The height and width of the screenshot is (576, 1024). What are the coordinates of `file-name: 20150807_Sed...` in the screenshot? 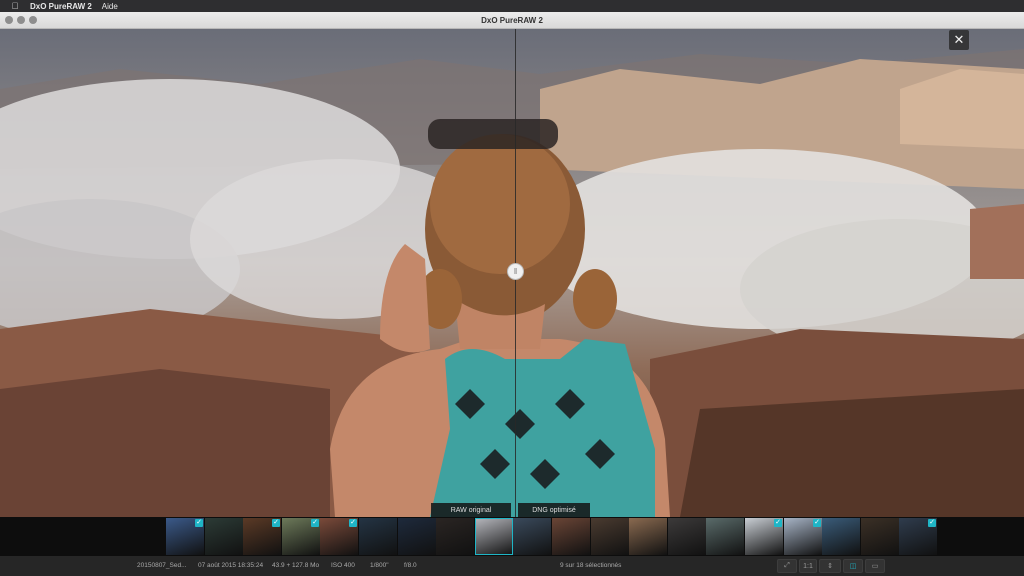 It's located at (162, 565).